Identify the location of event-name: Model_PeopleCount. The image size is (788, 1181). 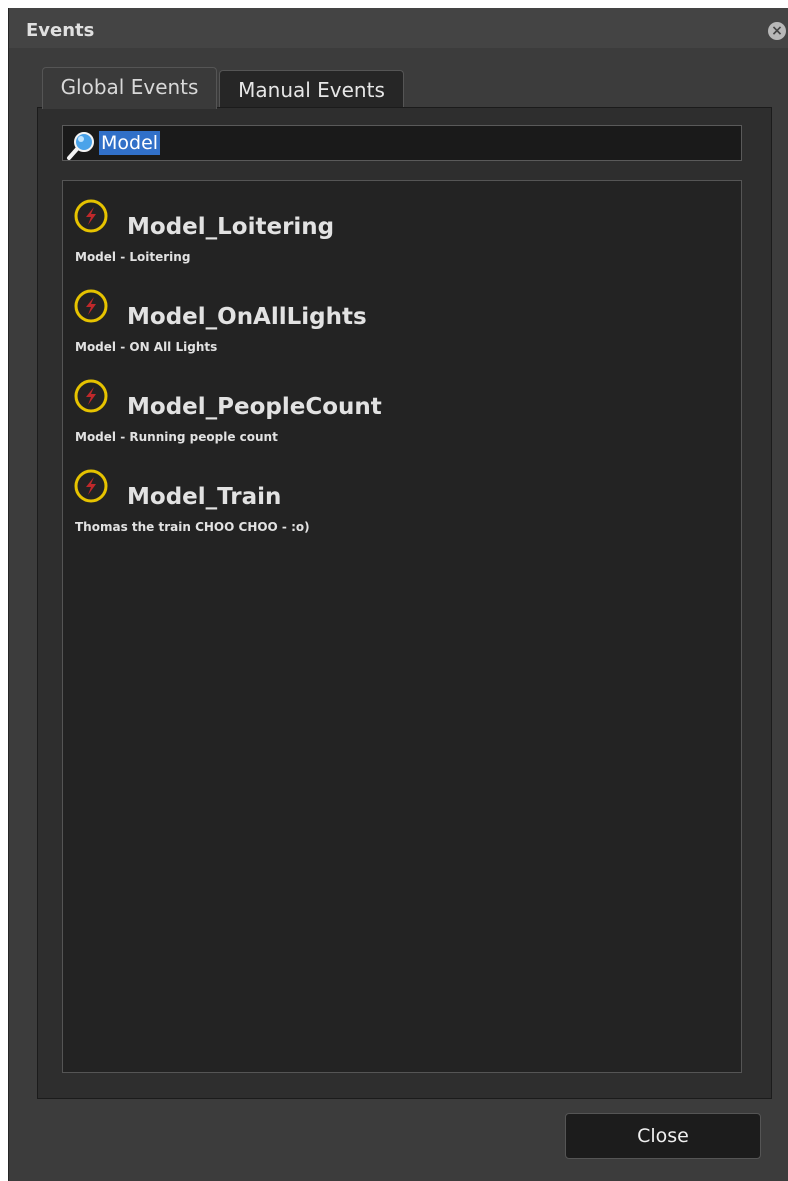
(254, 407).